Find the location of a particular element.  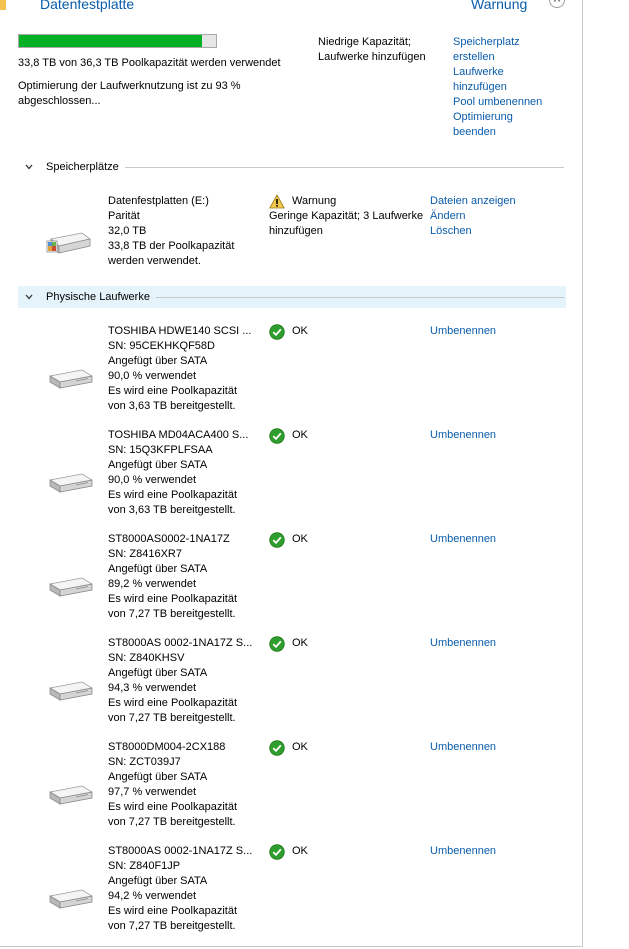

stop-optimization-link-cont: beenden is located at coordinates (497, 132).